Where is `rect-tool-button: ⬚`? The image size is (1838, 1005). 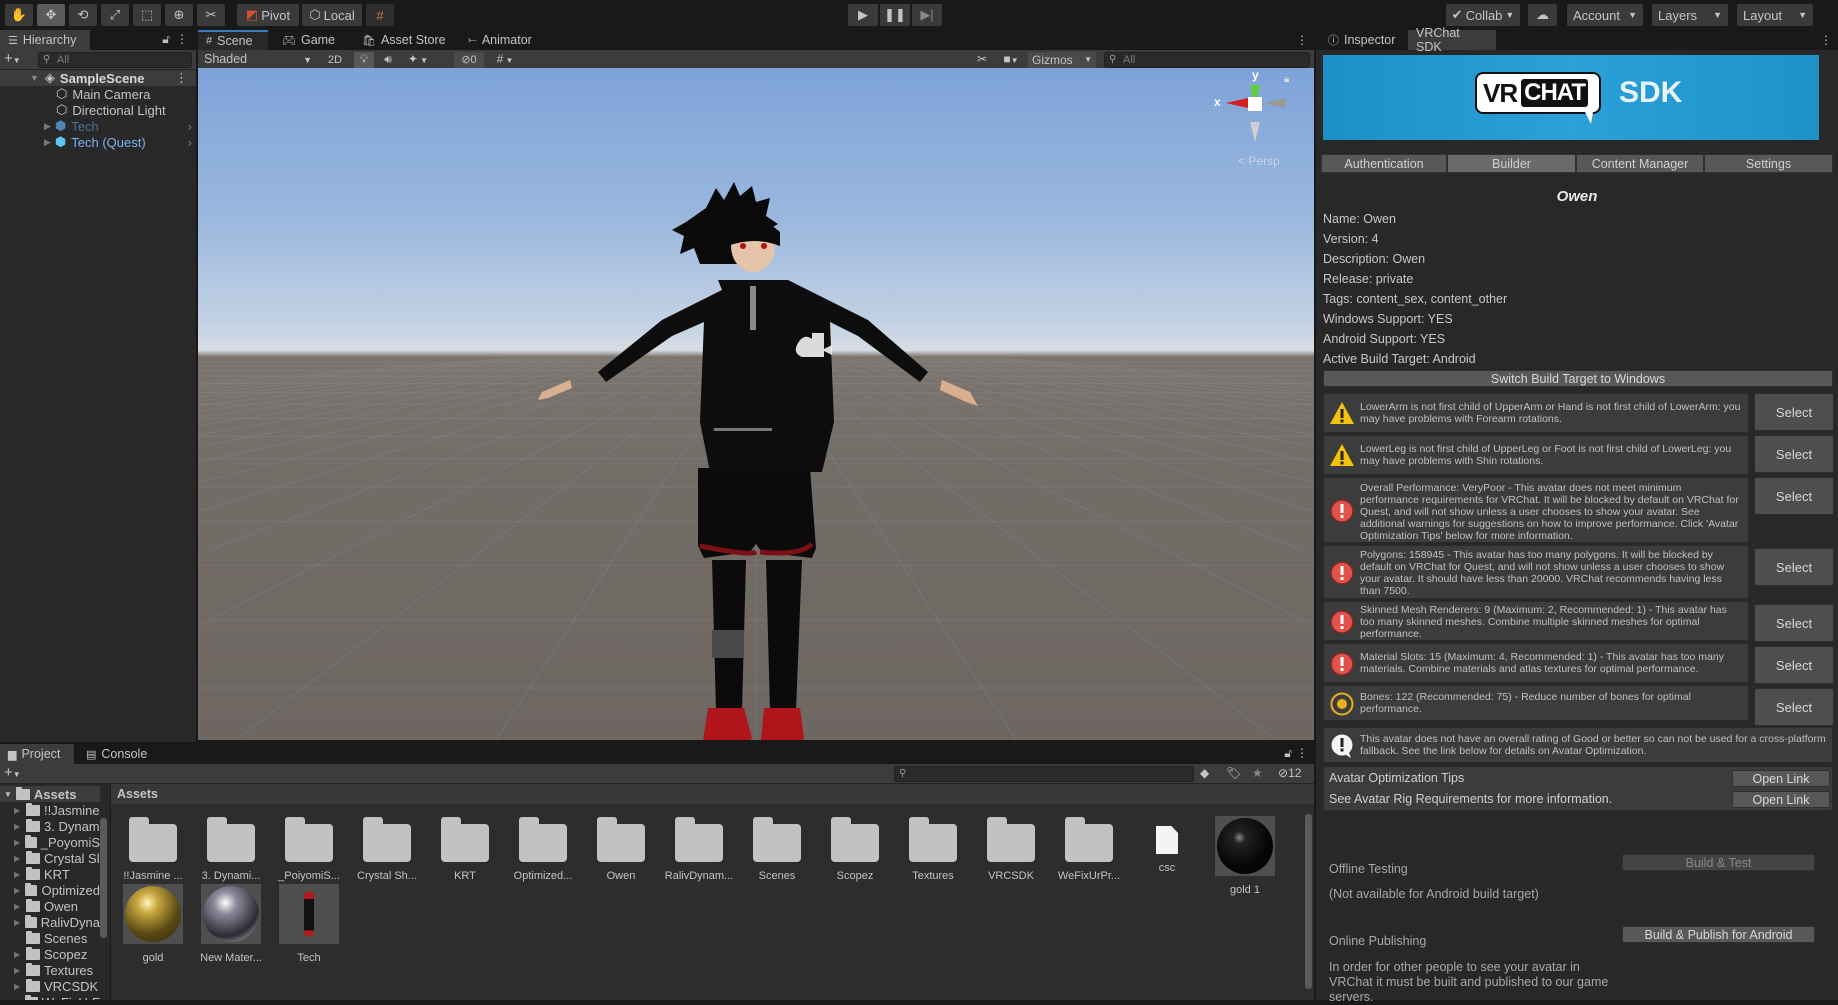
rect-tool-button: ⬚ is located at coordinates (147, 15).